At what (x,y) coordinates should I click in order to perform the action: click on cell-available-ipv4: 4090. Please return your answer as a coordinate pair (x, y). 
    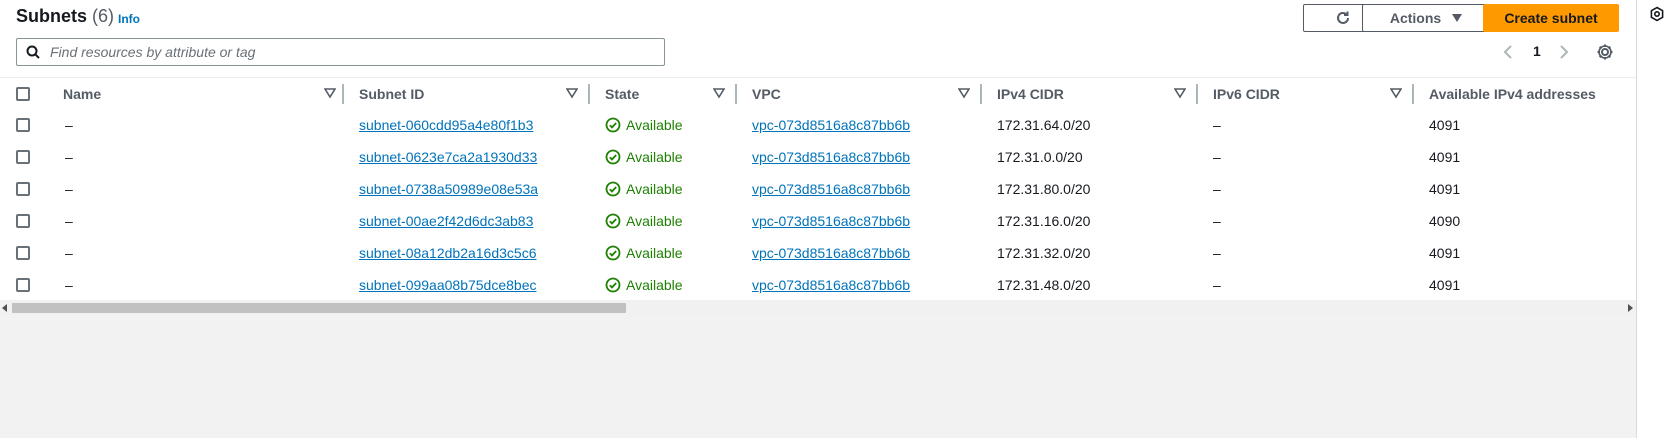
    Looking at the image, I should click on (1445, 221).